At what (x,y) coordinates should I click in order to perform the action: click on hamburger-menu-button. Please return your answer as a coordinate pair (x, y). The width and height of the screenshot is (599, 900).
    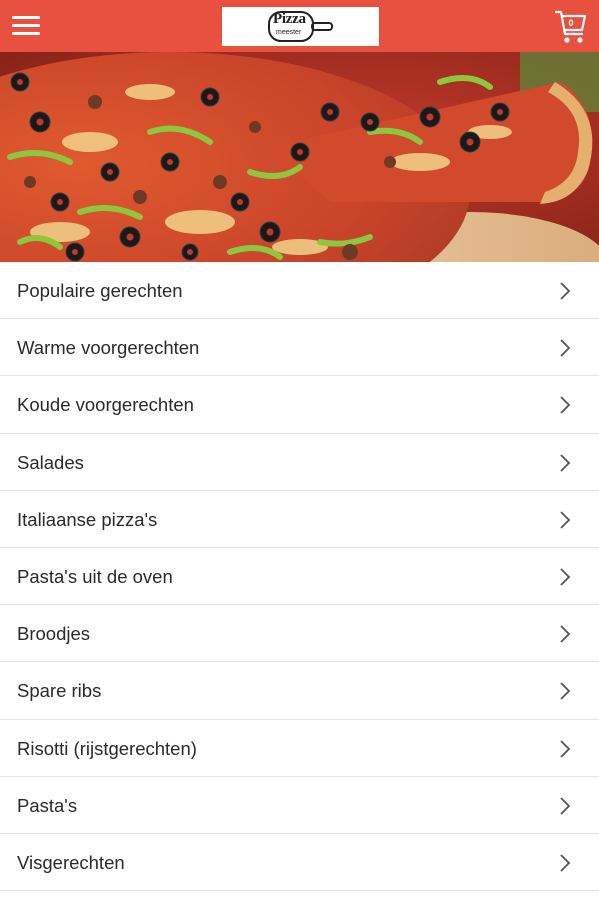
    Looking at the image, I should click on (26, 26).